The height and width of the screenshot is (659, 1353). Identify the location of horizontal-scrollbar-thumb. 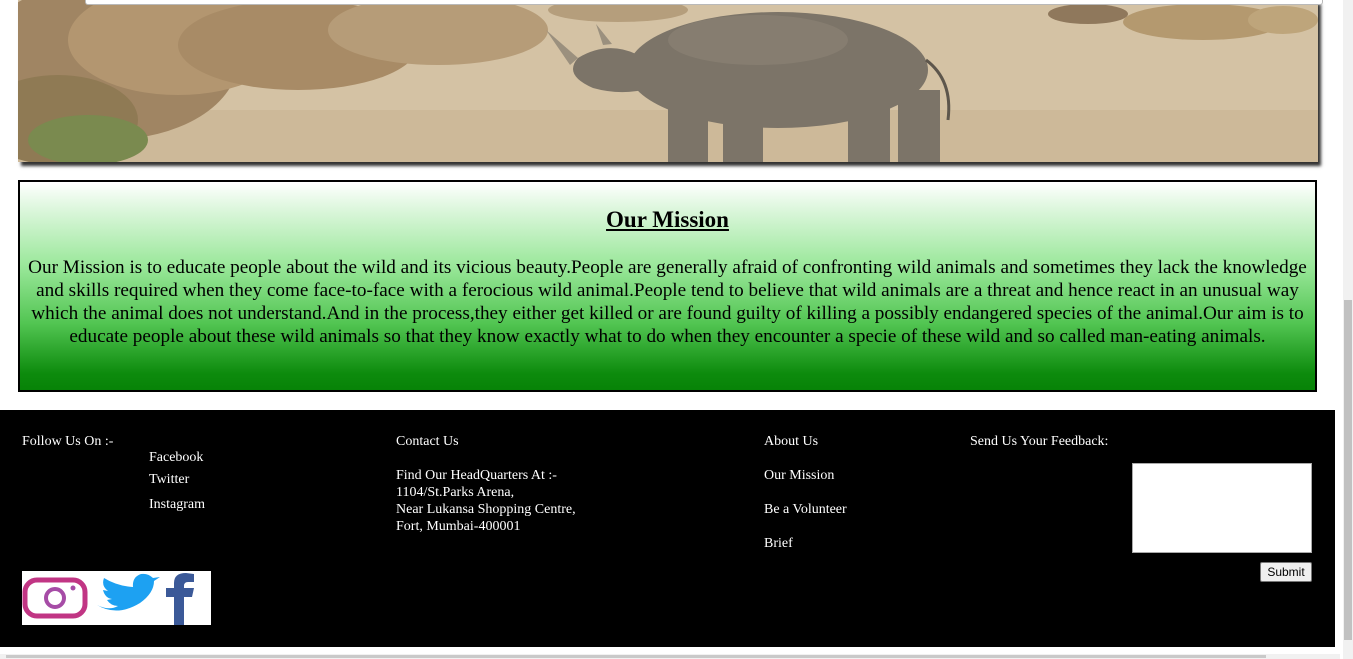
(636, 656).